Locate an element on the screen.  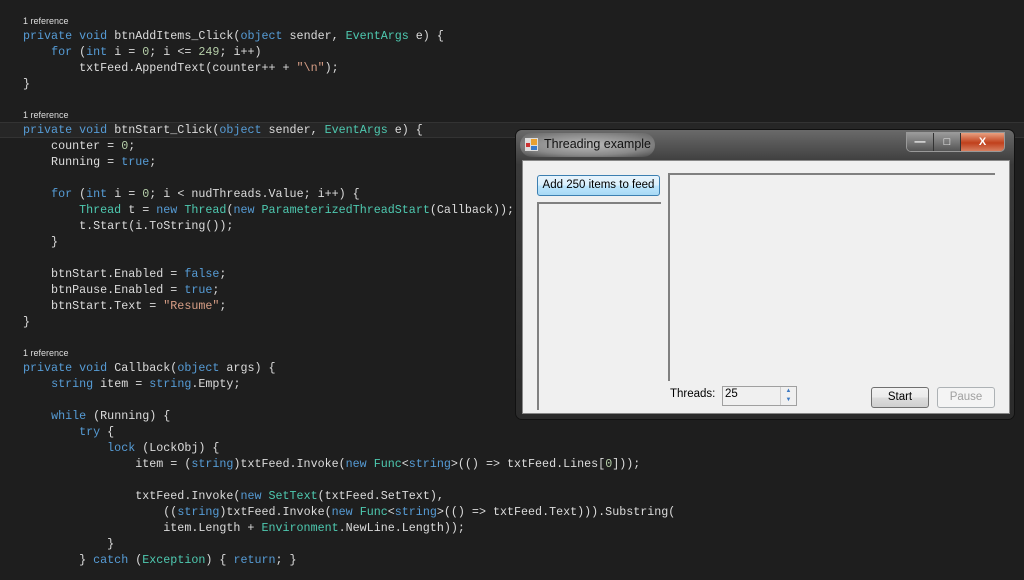
code-line: txtFeed.AppendText(counter++ + "\n"); is located at coordinates (512, 68).